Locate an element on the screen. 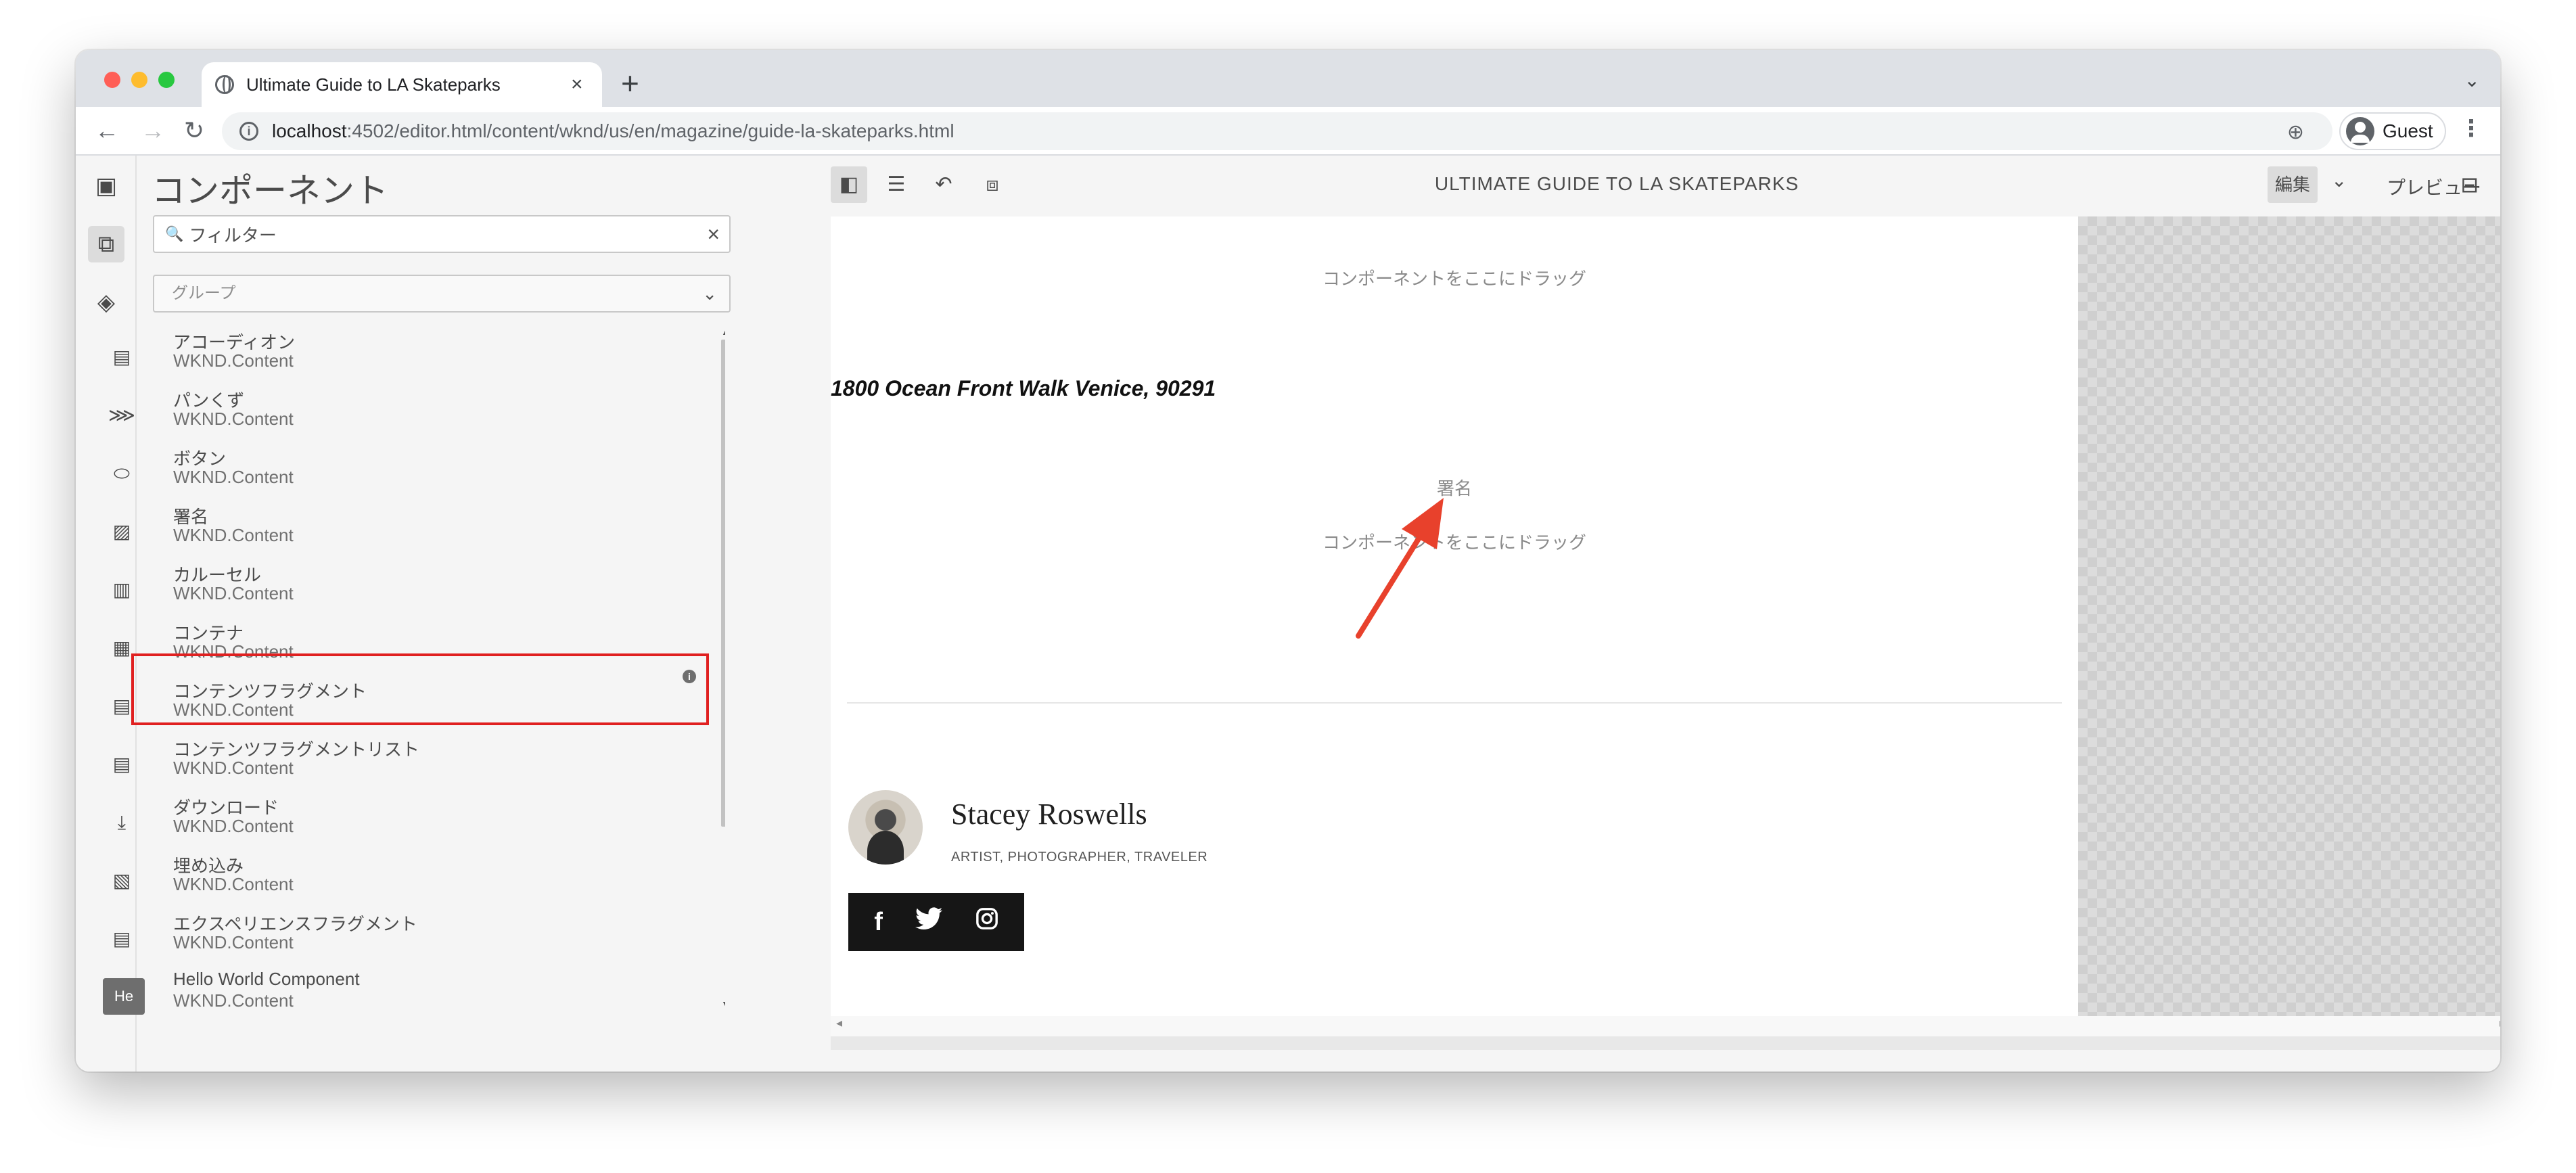 This screenshot has height=1173, width=2576. components-icon: ⧉ is located at coordinates (106, 244).